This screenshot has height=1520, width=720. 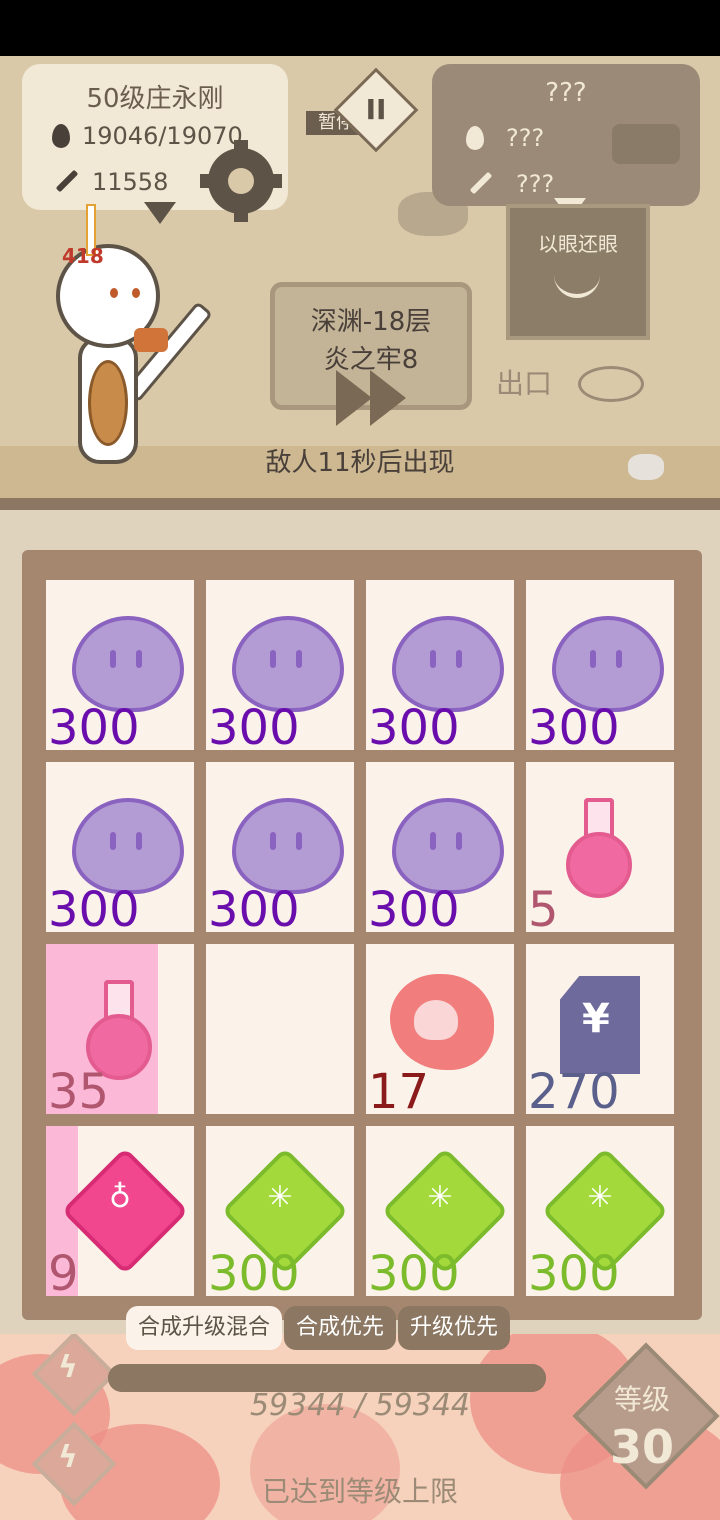 What do you see at coordinates (399, 1089) in the screenshot?
I see `cell-value: 17` at bounding box center [399, 1089].